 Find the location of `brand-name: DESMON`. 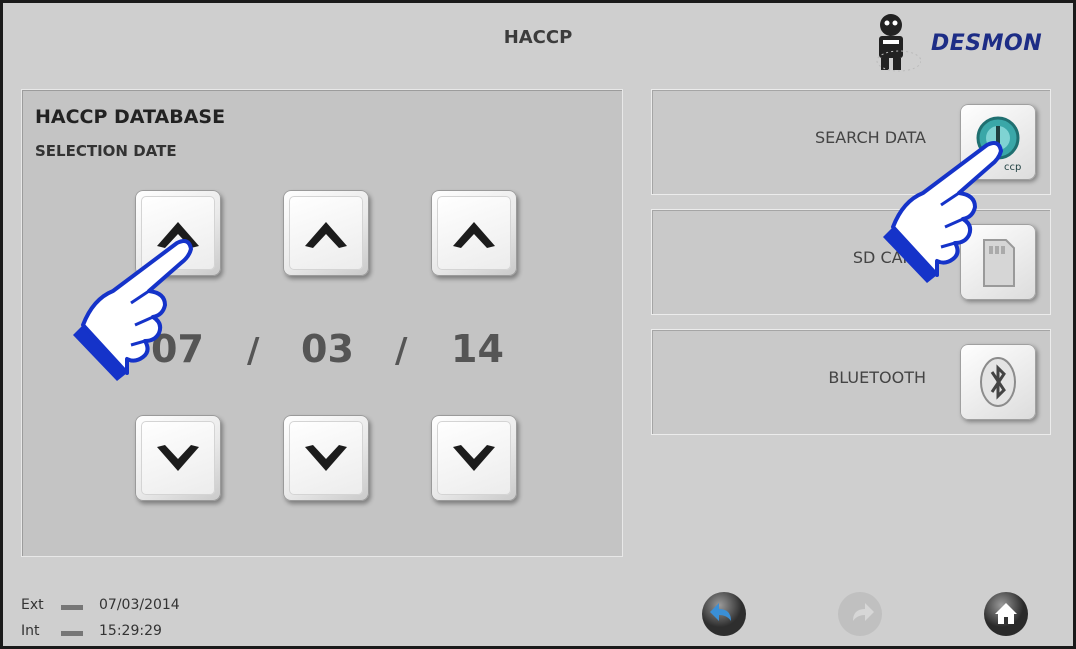

brand-name: DESMON is located at coordinates (987, 43).